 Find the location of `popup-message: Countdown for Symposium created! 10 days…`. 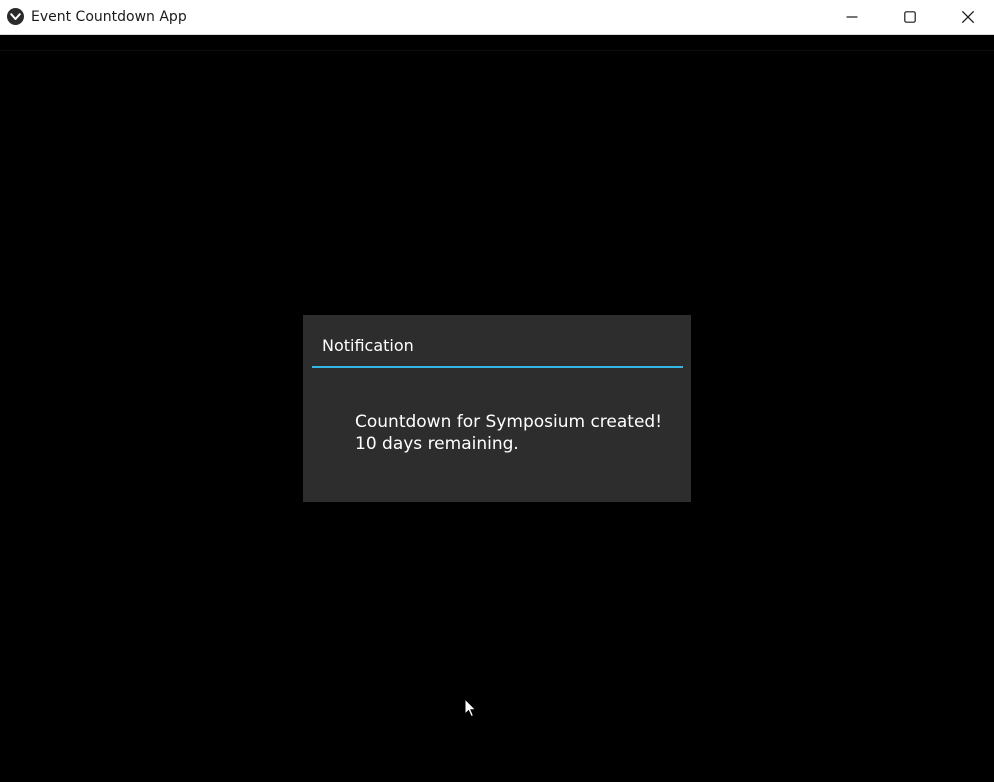

popup-message: Countdown for Symposium created! 10 days… is located at coordinates (508, 433).